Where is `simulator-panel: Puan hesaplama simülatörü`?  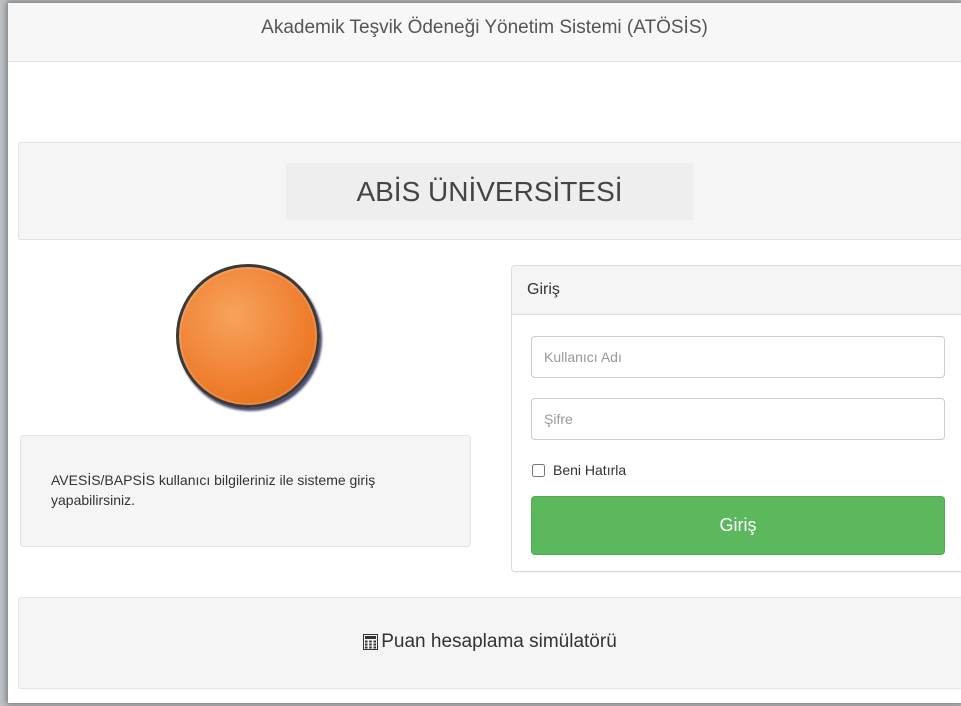
simulator-panel: Puan hesaplama simülatörü is located at coordinates (489, 643).